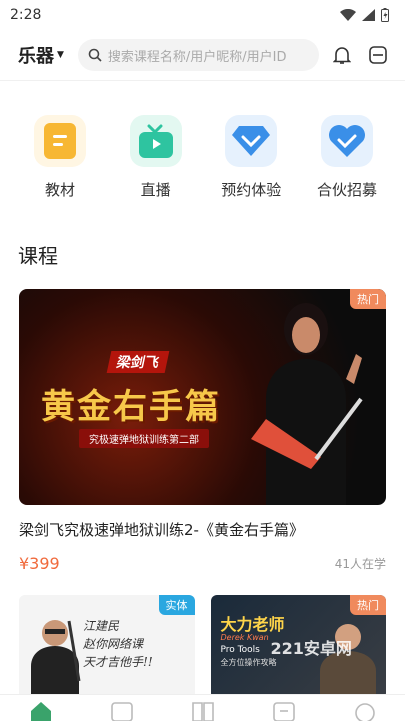  I want to click on course-card: 江建民 赵你网络课 天才吉他手!! 实体, so click(107, 647).